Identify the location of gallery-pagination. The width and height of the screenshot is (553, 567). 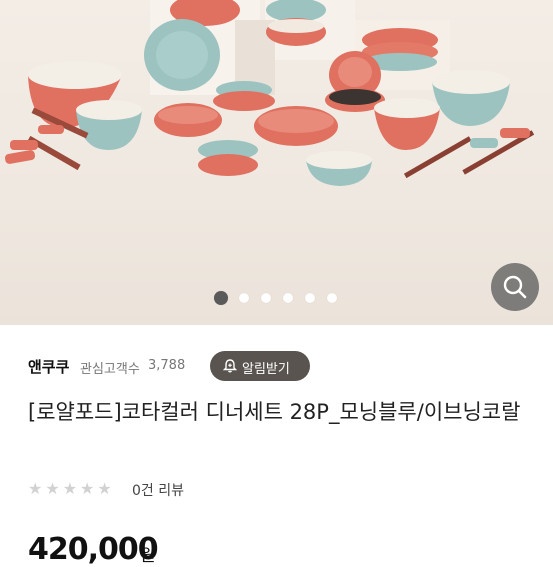
(276, 298).